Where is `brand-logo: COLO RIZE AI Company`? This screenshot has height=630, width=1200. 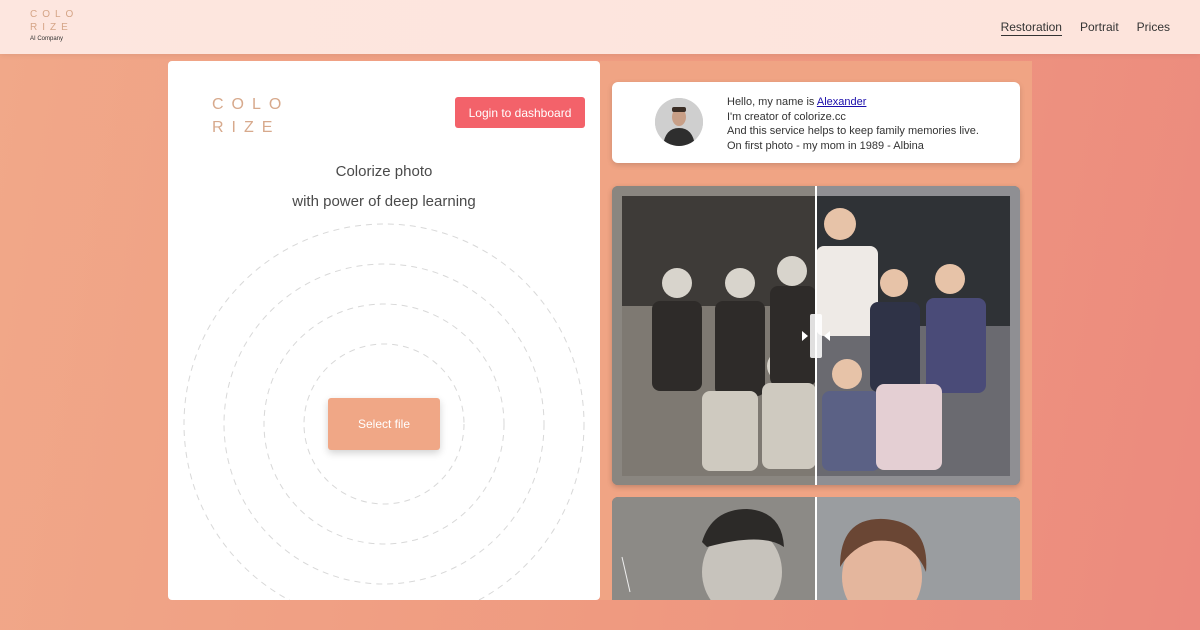
brand-logo: COLO RIZE AI Company is located at coordinates (54, 25).